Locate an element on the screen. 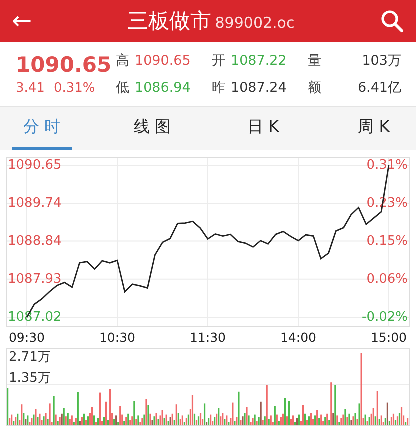  period-tab: 分 时 is located at coordinates (42, 128).